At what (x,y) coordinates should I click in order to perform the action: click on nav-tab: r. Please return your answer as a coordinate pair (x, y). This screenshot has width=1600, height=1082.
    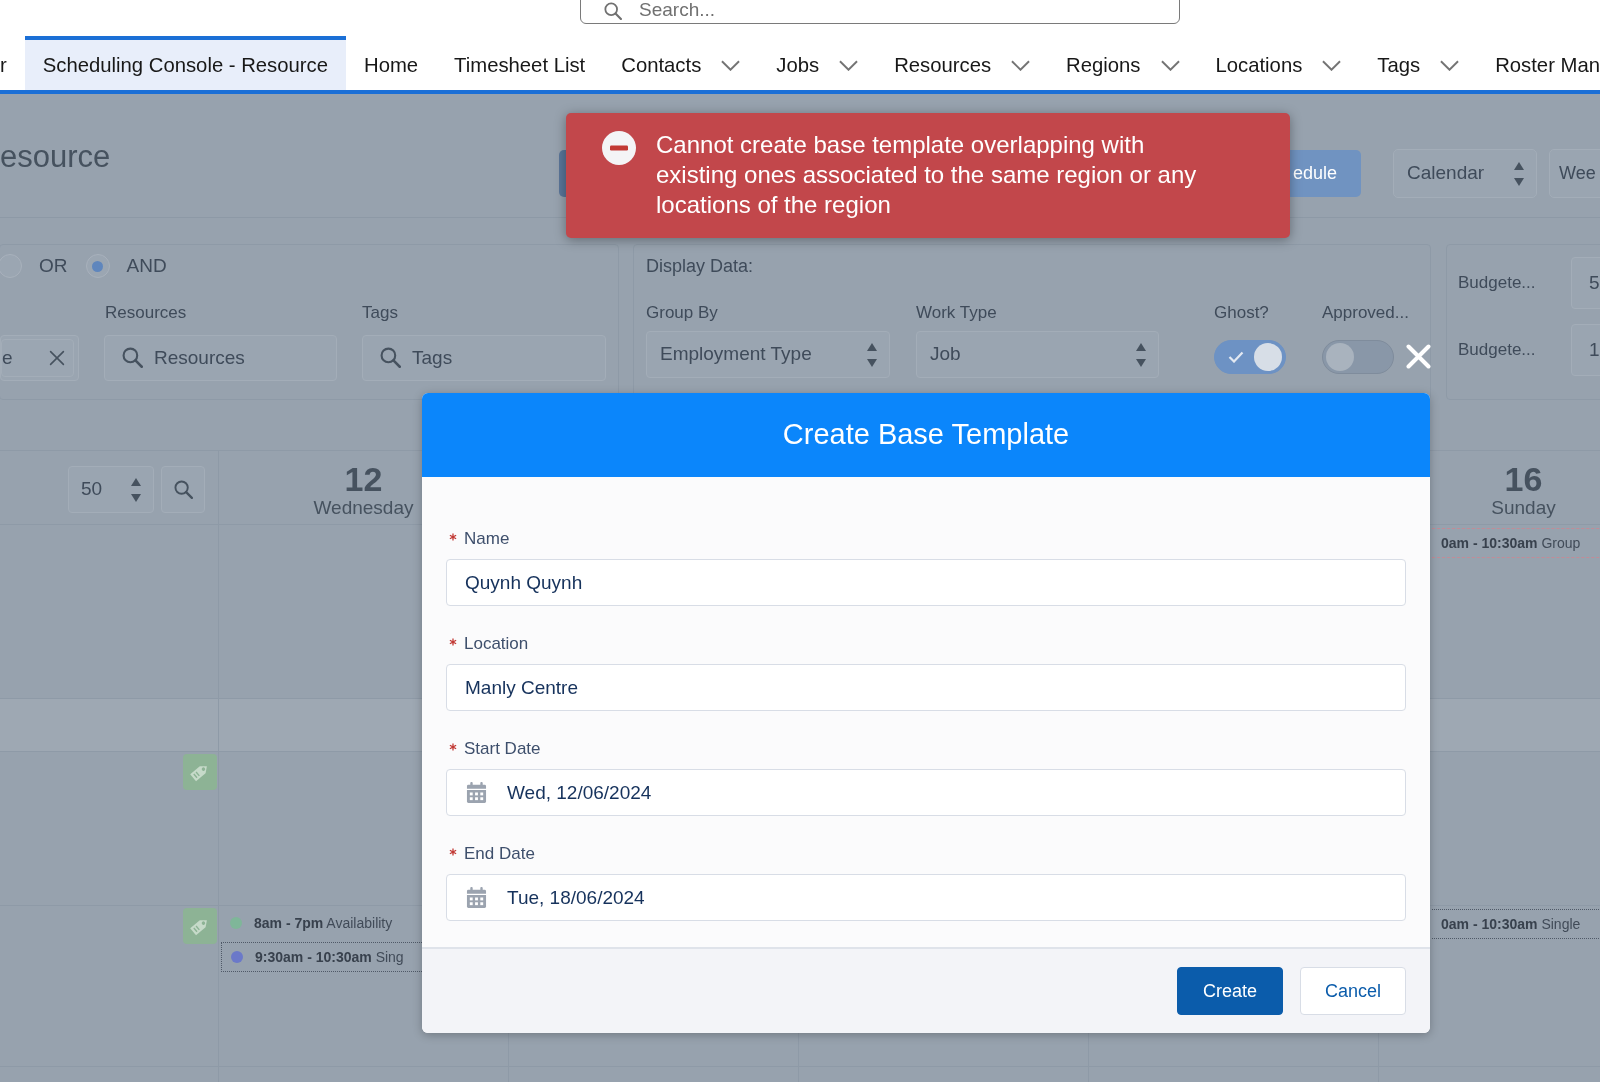
    Looking at the image, I should click on (12, 63).